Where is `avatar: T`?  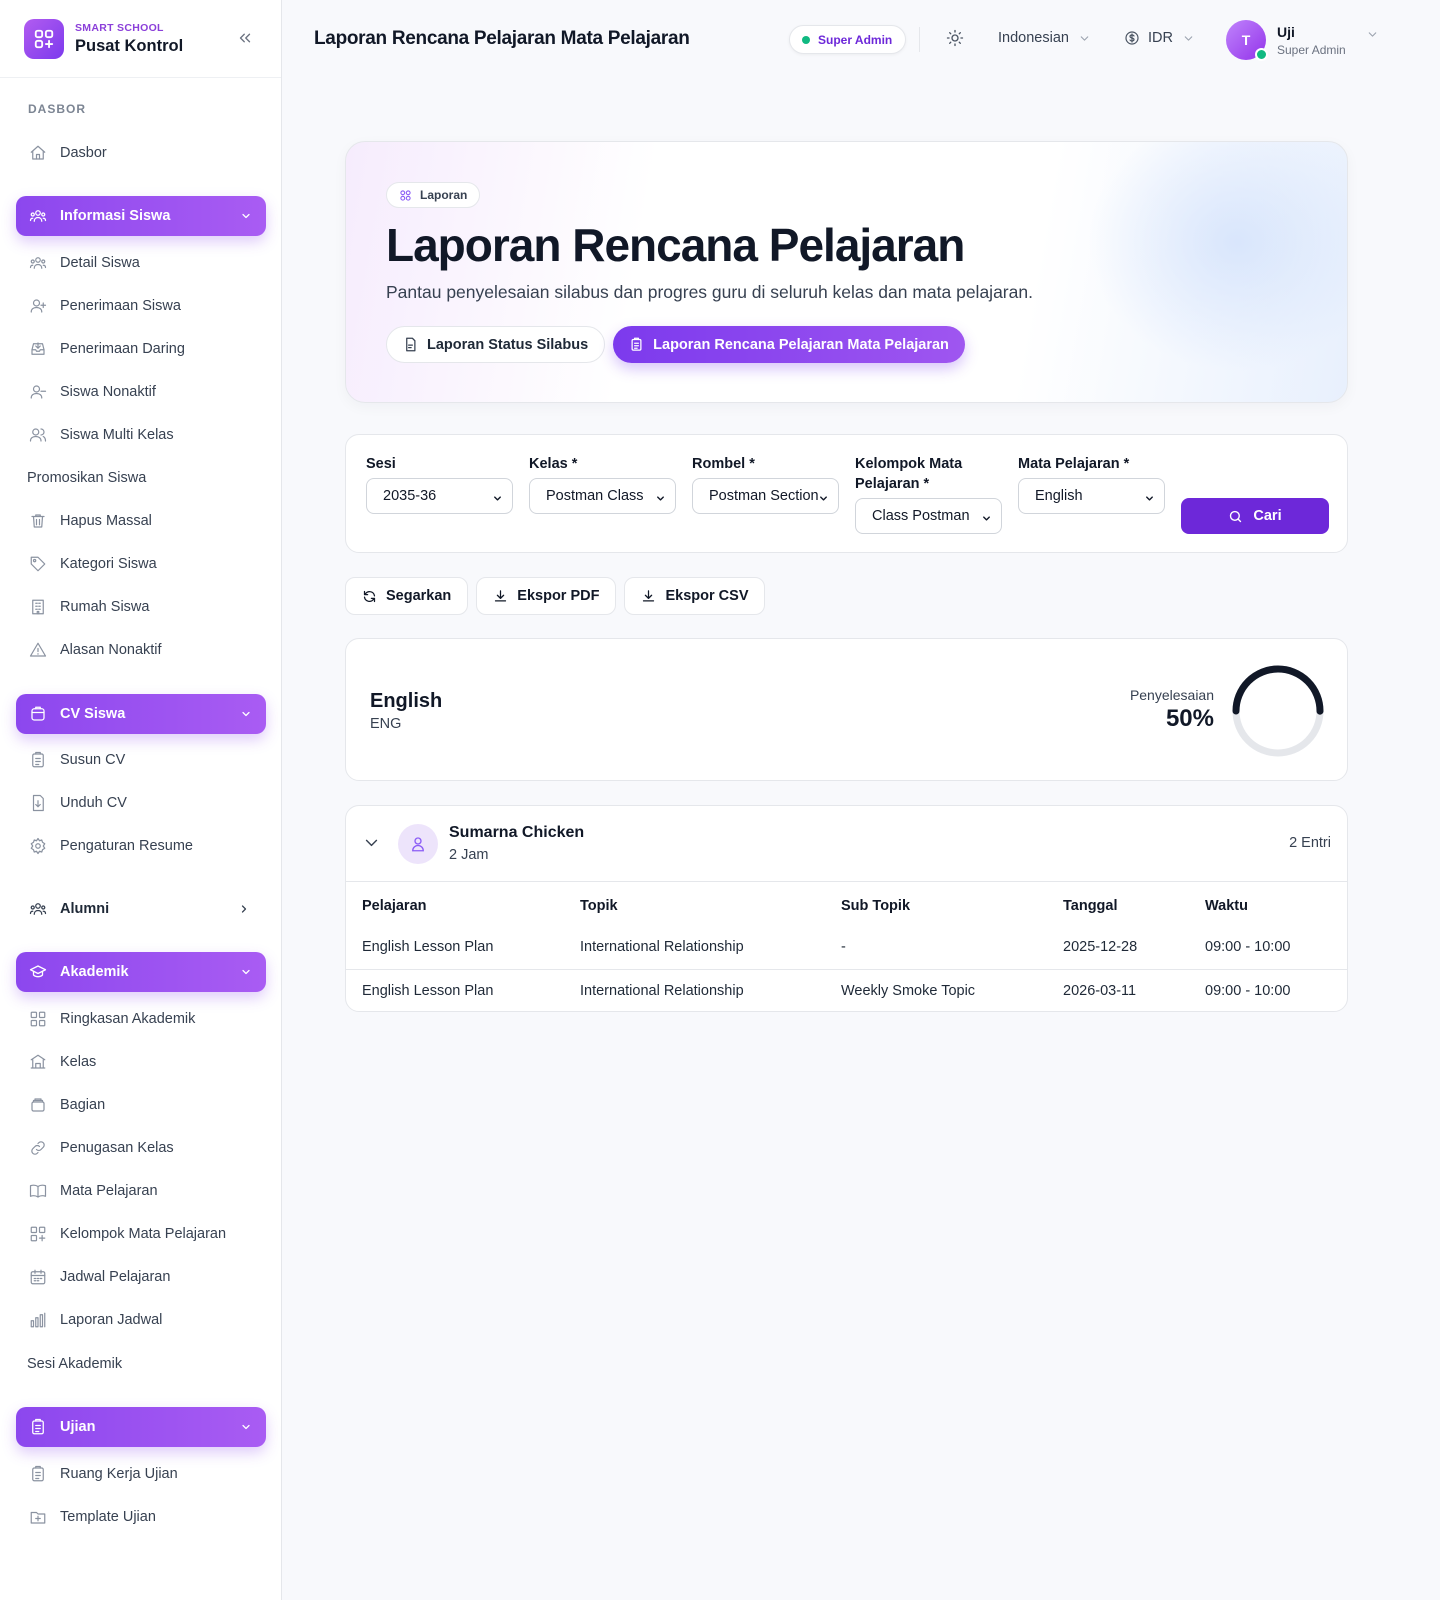 avatar: T is located at coordinates (1247, 40).